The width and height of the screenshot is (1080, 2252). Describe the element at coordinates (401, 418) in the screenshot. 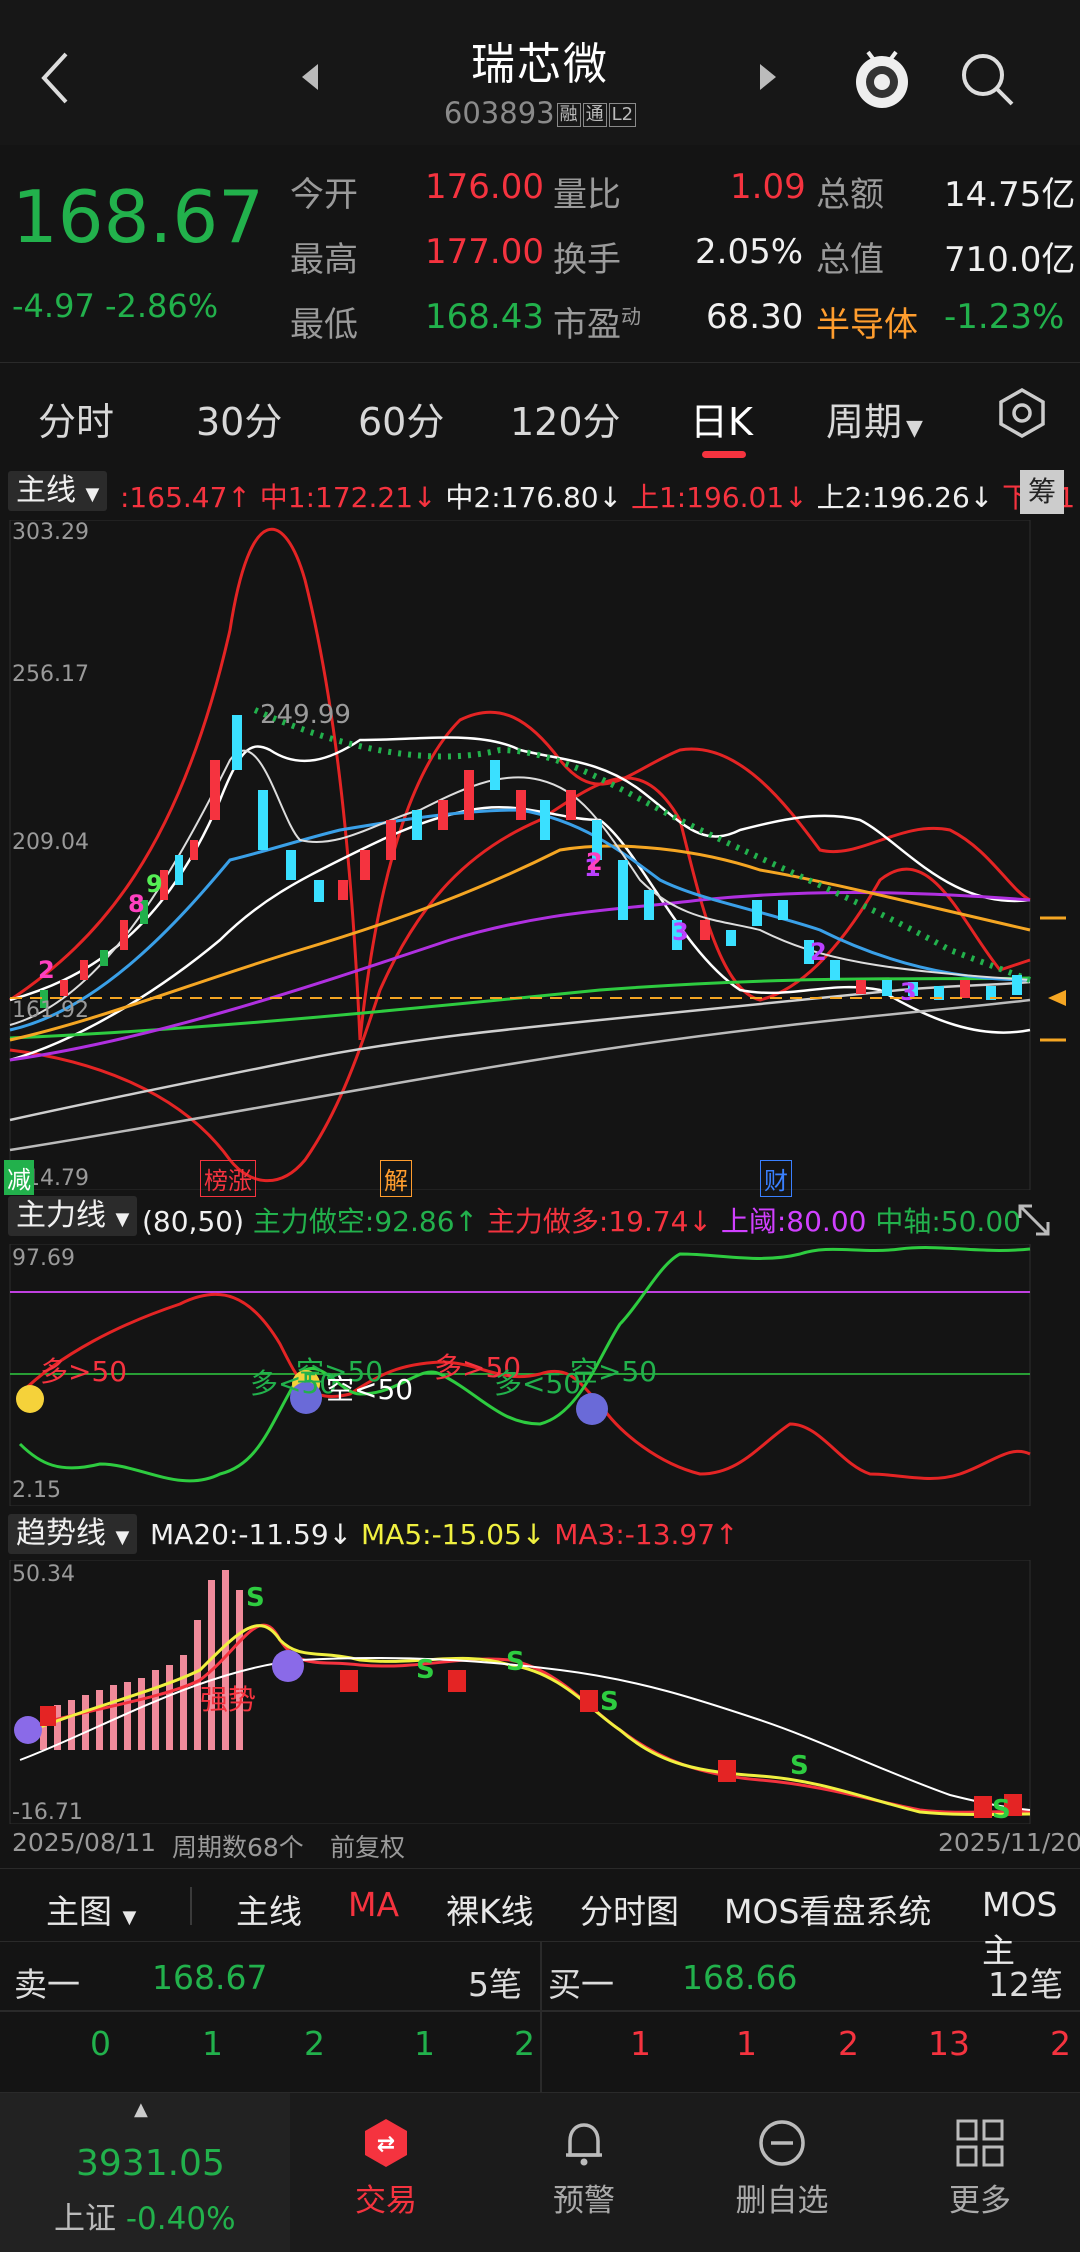

I see `tab-60min: 60分` at that location.